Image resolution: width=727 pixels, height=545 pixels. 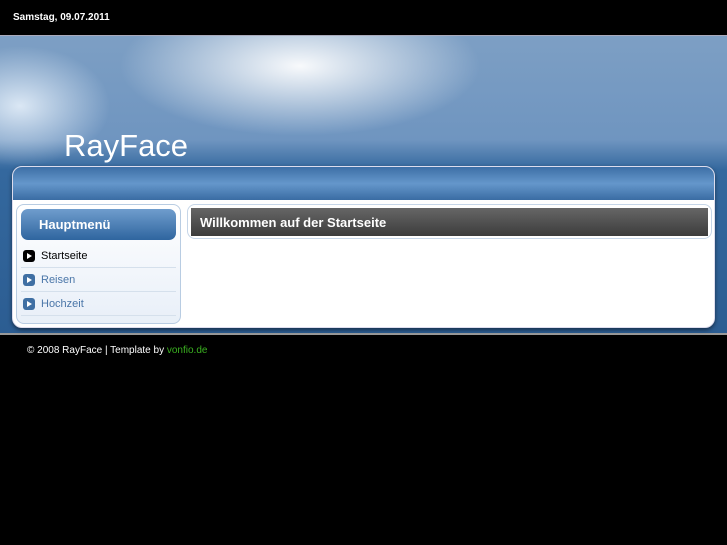 What do you see at coordinates (98, 256) in the screenshot?
I see `menu-item-startseite: Startseite` at bounding box center [98, 256].